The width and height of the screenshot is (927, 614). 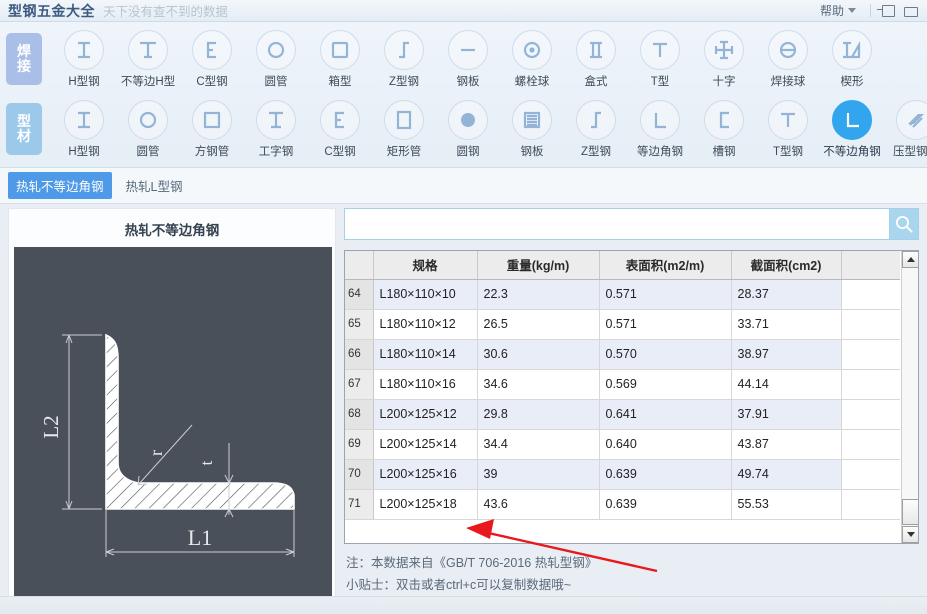 What do you see at coordinates (359, 504) in the screenshot?
I see `row-index: 71` at bounding box center [359, 504].